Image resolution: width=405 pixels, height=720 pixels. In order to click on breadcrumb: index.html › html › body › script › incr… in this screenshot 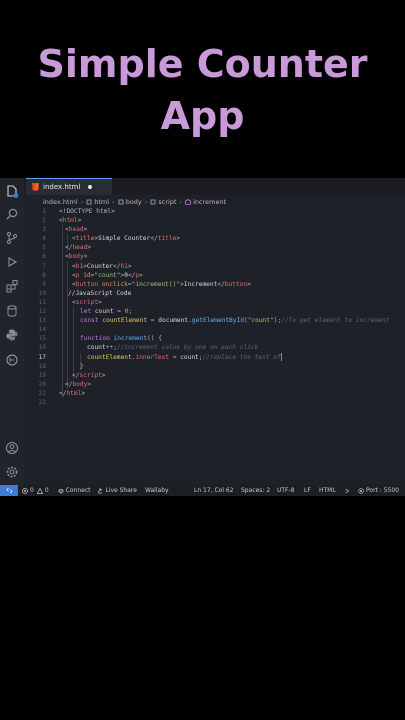, I will do `click(214, 201)`.